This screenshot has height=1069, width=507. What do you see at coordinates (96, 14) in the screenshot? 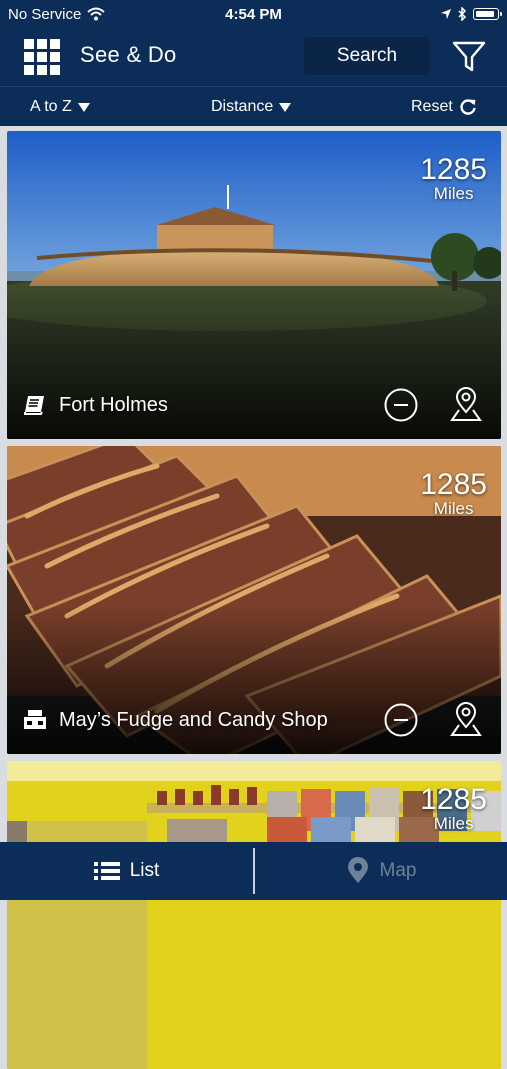
I see `wifi-icon` at bounding box center [96, 14].